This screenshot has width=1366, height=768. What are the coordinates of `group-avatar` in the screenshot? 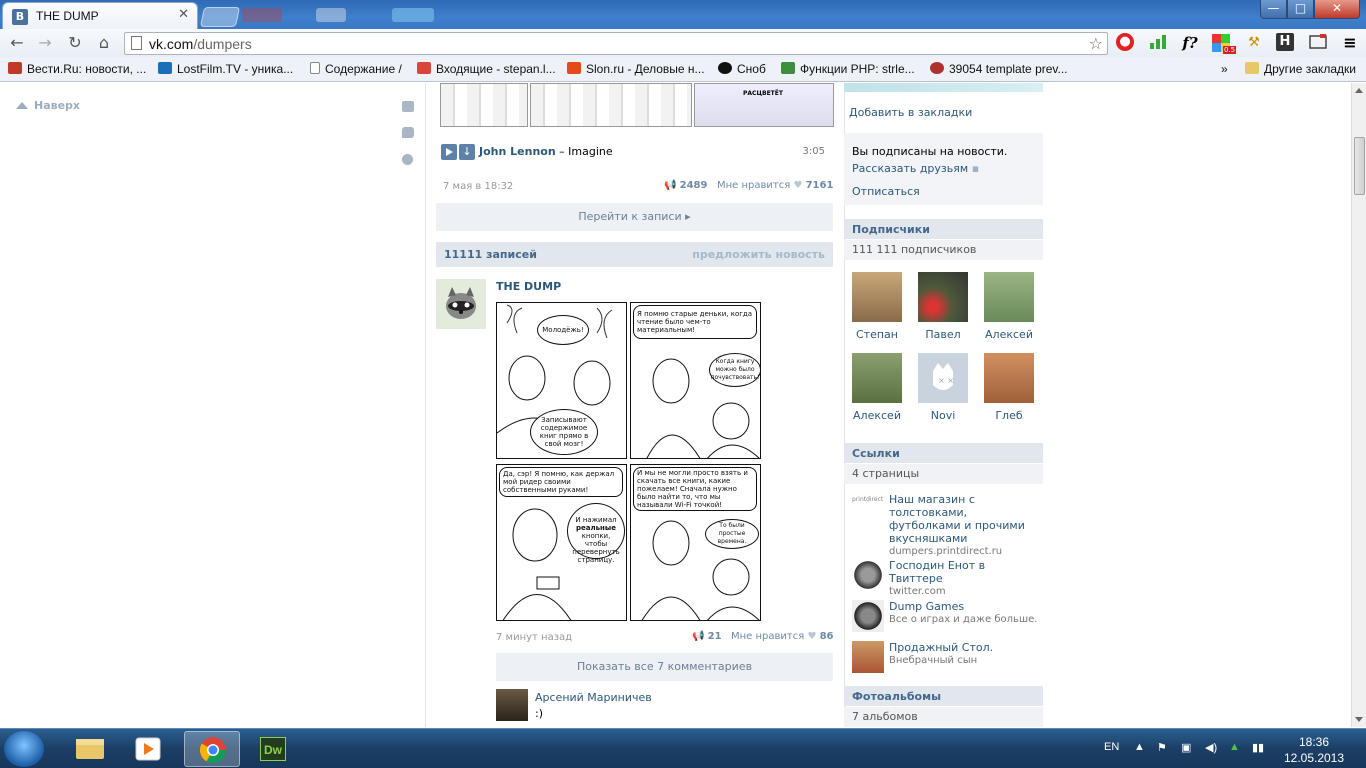 It's located at (461, 304).